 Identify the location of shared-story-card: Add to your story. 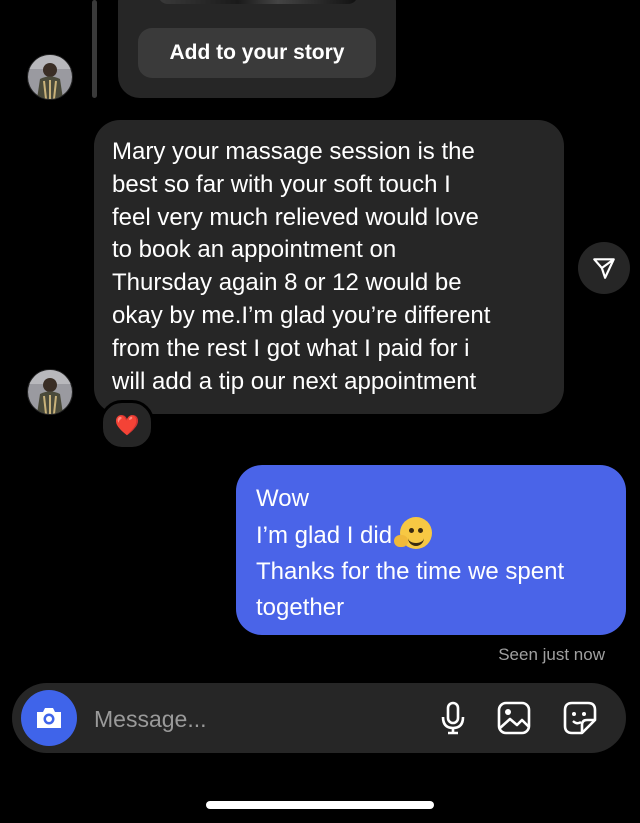
(257, 49).